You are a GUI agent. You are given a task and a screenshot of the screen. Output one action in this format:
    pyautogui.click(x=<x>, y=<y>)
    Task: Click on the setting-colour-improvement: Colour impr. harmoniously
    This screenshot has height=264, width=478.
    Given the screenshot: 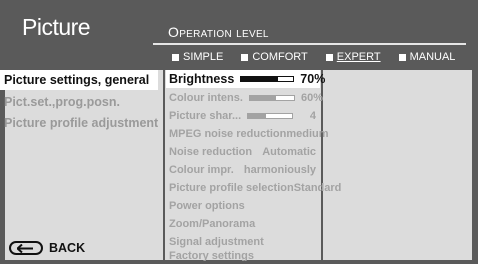 What is the action you would take?
    pyautogui.click(x=243, y=170)
    